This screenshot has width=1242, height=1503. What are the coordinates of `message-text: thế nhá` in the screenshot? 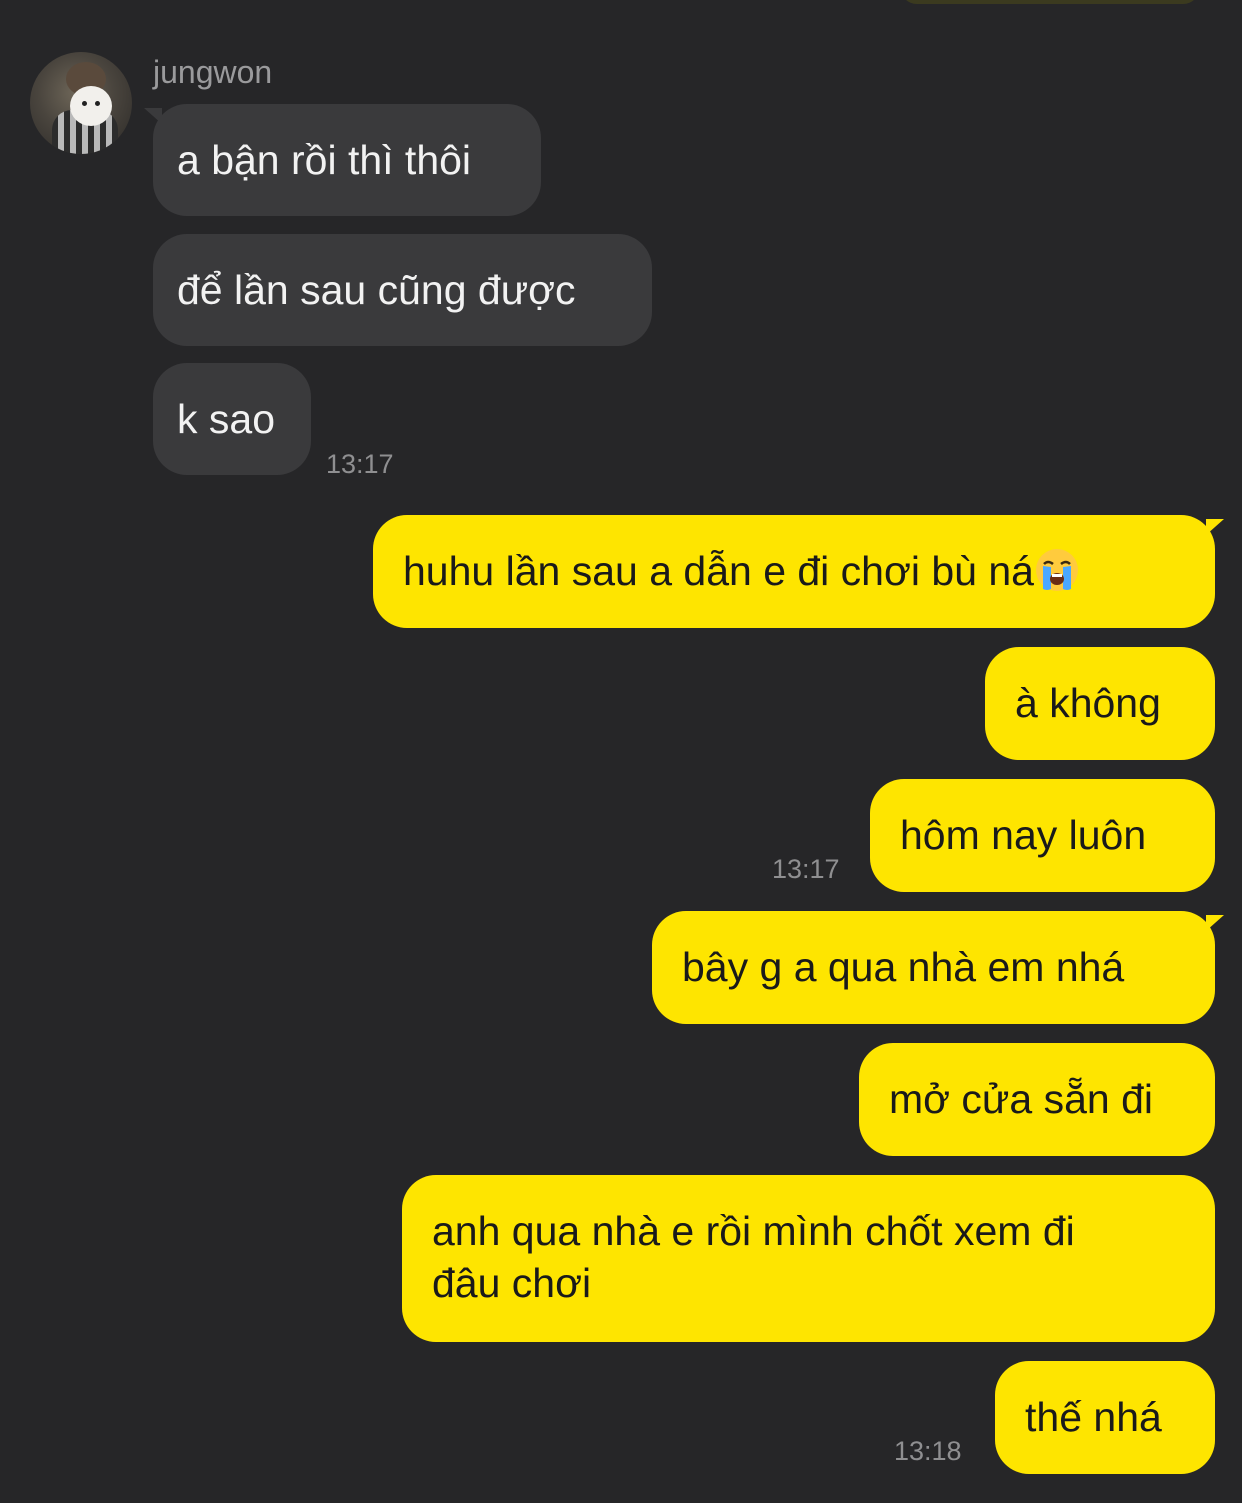 It's located at (1093, 1417).